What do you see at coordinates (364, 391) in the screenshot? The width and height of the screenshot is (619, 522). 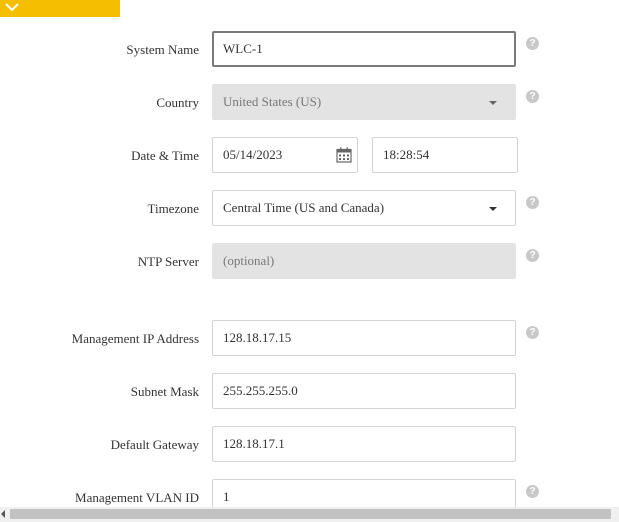 I see `subnet-mask-input: 255.255.255.0` at bounding box center [364, 391].